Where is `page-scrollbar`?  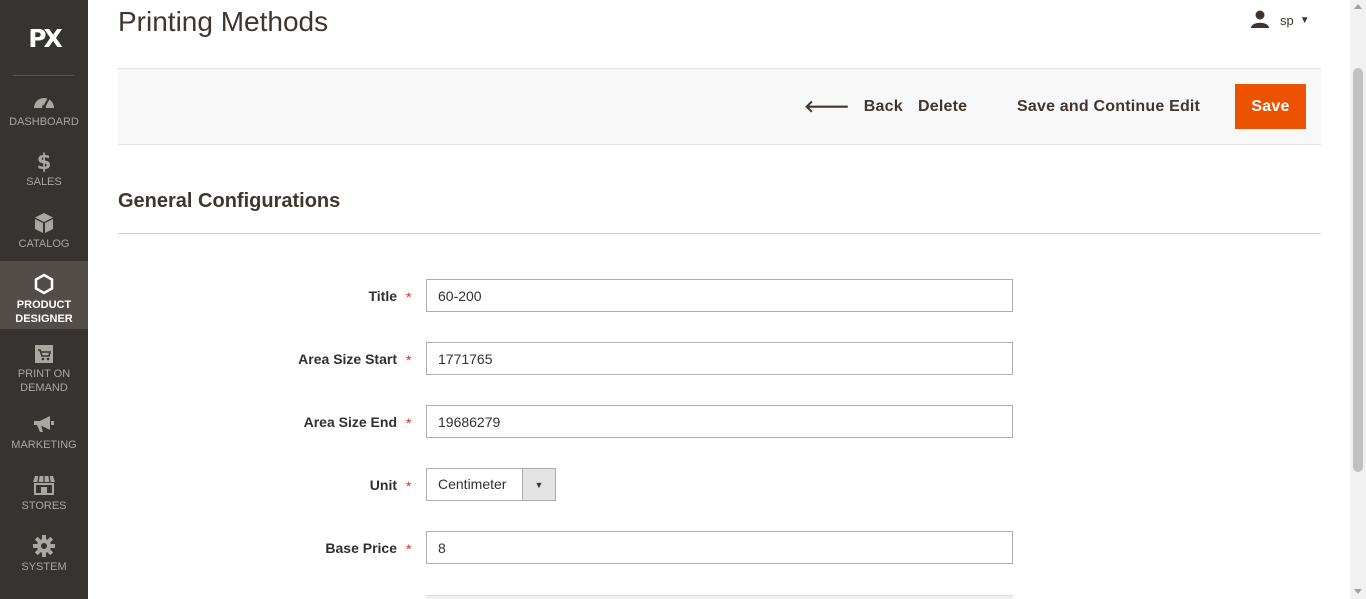
page-scrollbar is located at coordinates (1358, 299).